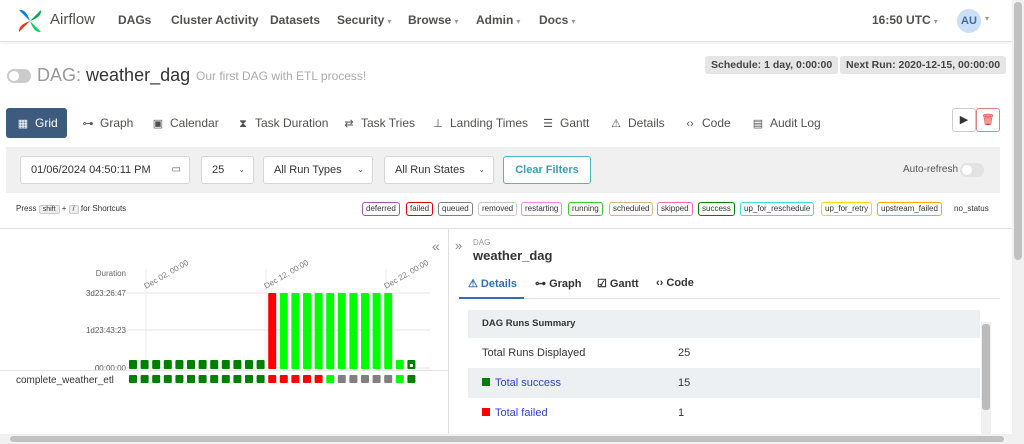 The height and width of the screenshot is (444, 1024). What do you see at coordinates (969, 21) in the screenshot?
I see `user-avatar: AU` at bounding box center [969, 21].